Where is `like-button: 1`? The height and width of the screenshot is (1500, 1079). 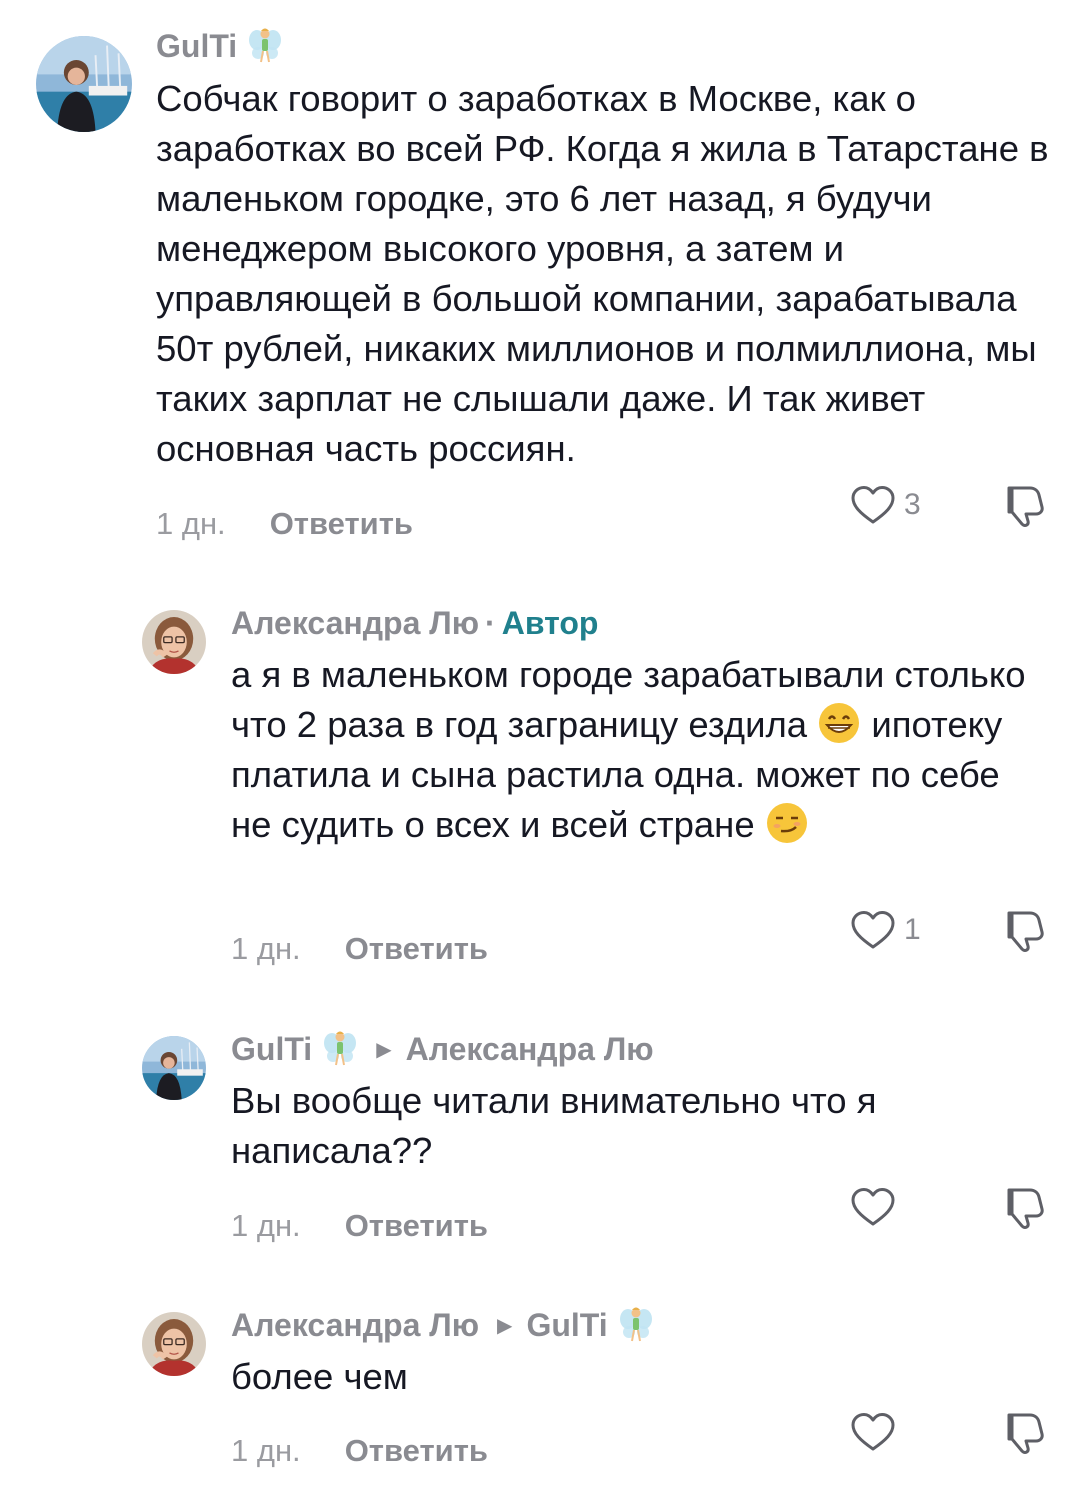
like-button: 1 is located at coordinates (885, 930).